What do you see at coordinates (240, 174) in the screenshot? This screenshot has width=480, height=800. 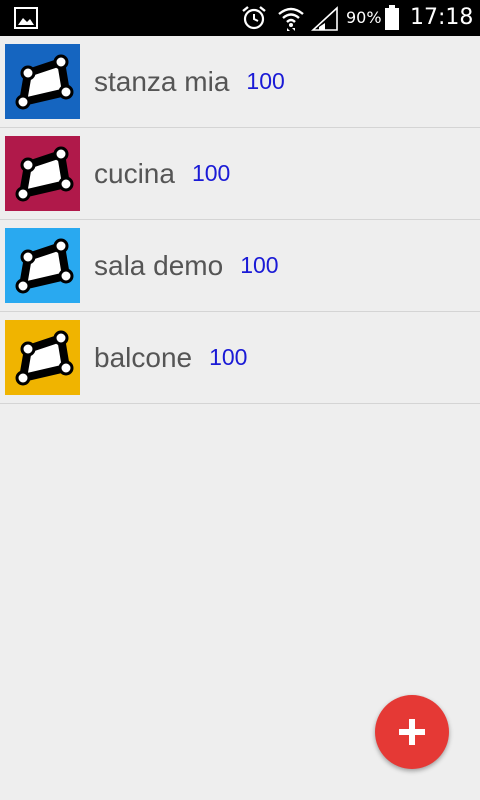 I see `list-item: cucina 100` at bounding box center [240, 174].